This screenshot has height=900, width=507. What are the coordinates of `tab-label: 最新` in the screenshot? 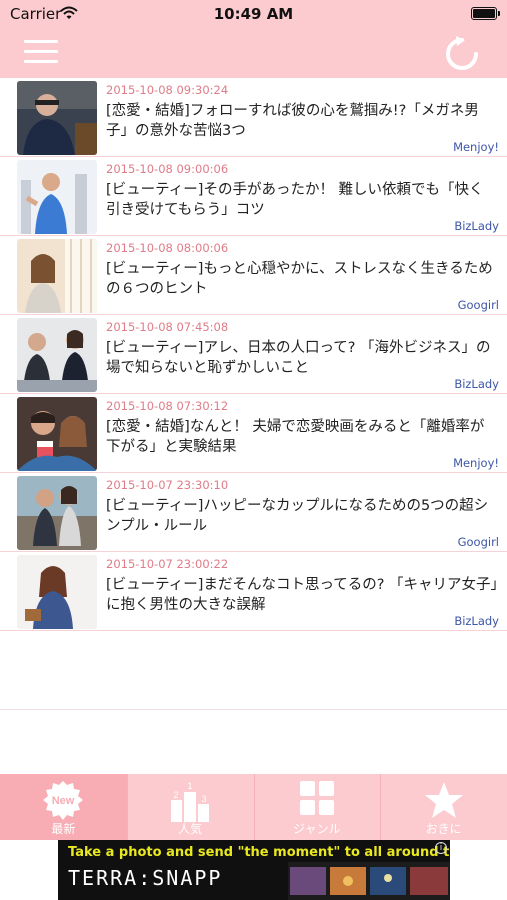 It's located at (63, 829).